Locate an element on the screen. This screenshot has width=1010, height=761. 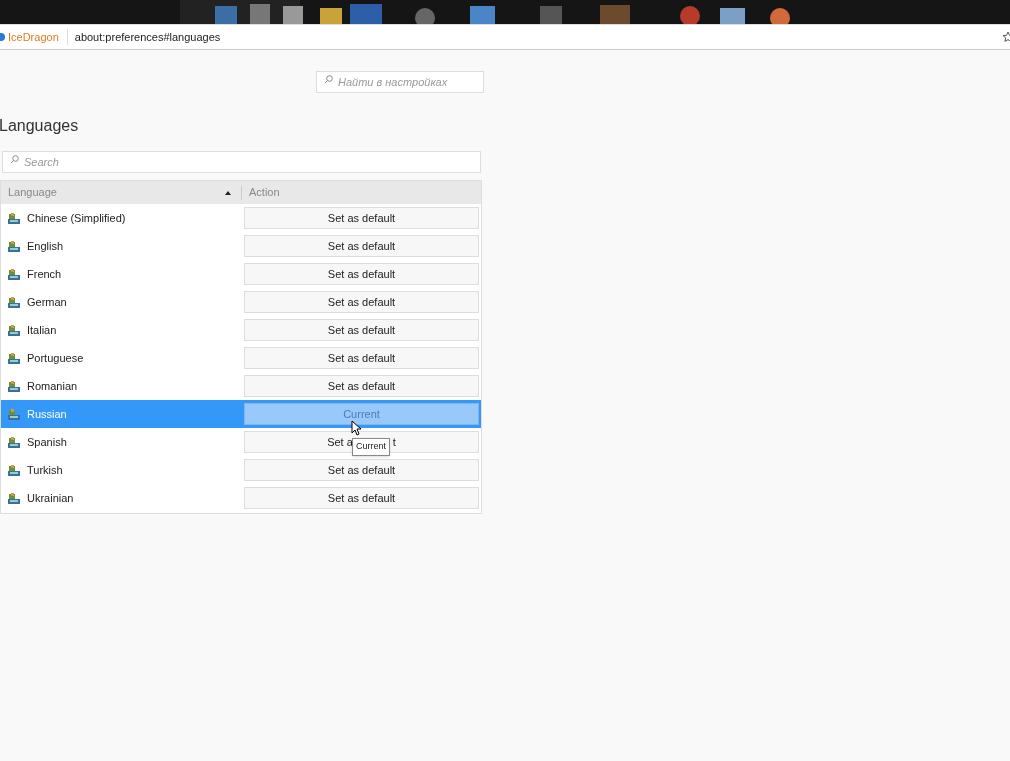
language-name: English is located at coordinates (45, 246).